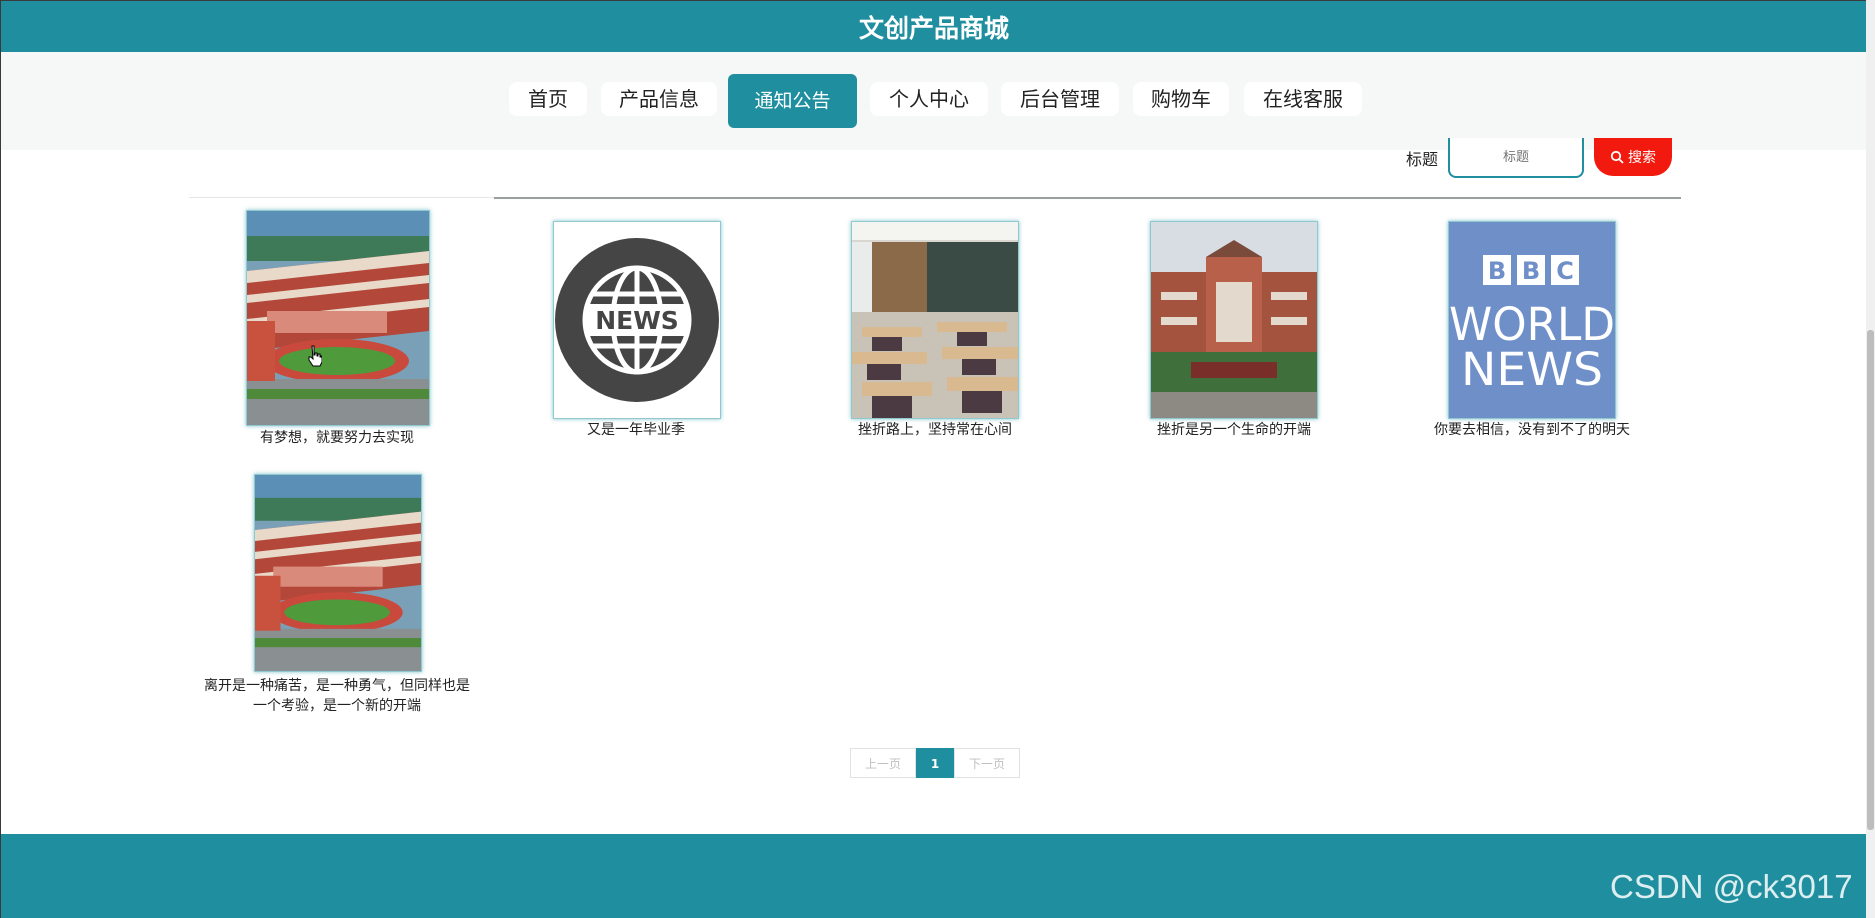 This screenshot has height=918, width=1875. What do you see at coordinates (1532, 369) in the screenshot?
I see `bbc-news-text: NEWS` at bounding box center [1532, 369].